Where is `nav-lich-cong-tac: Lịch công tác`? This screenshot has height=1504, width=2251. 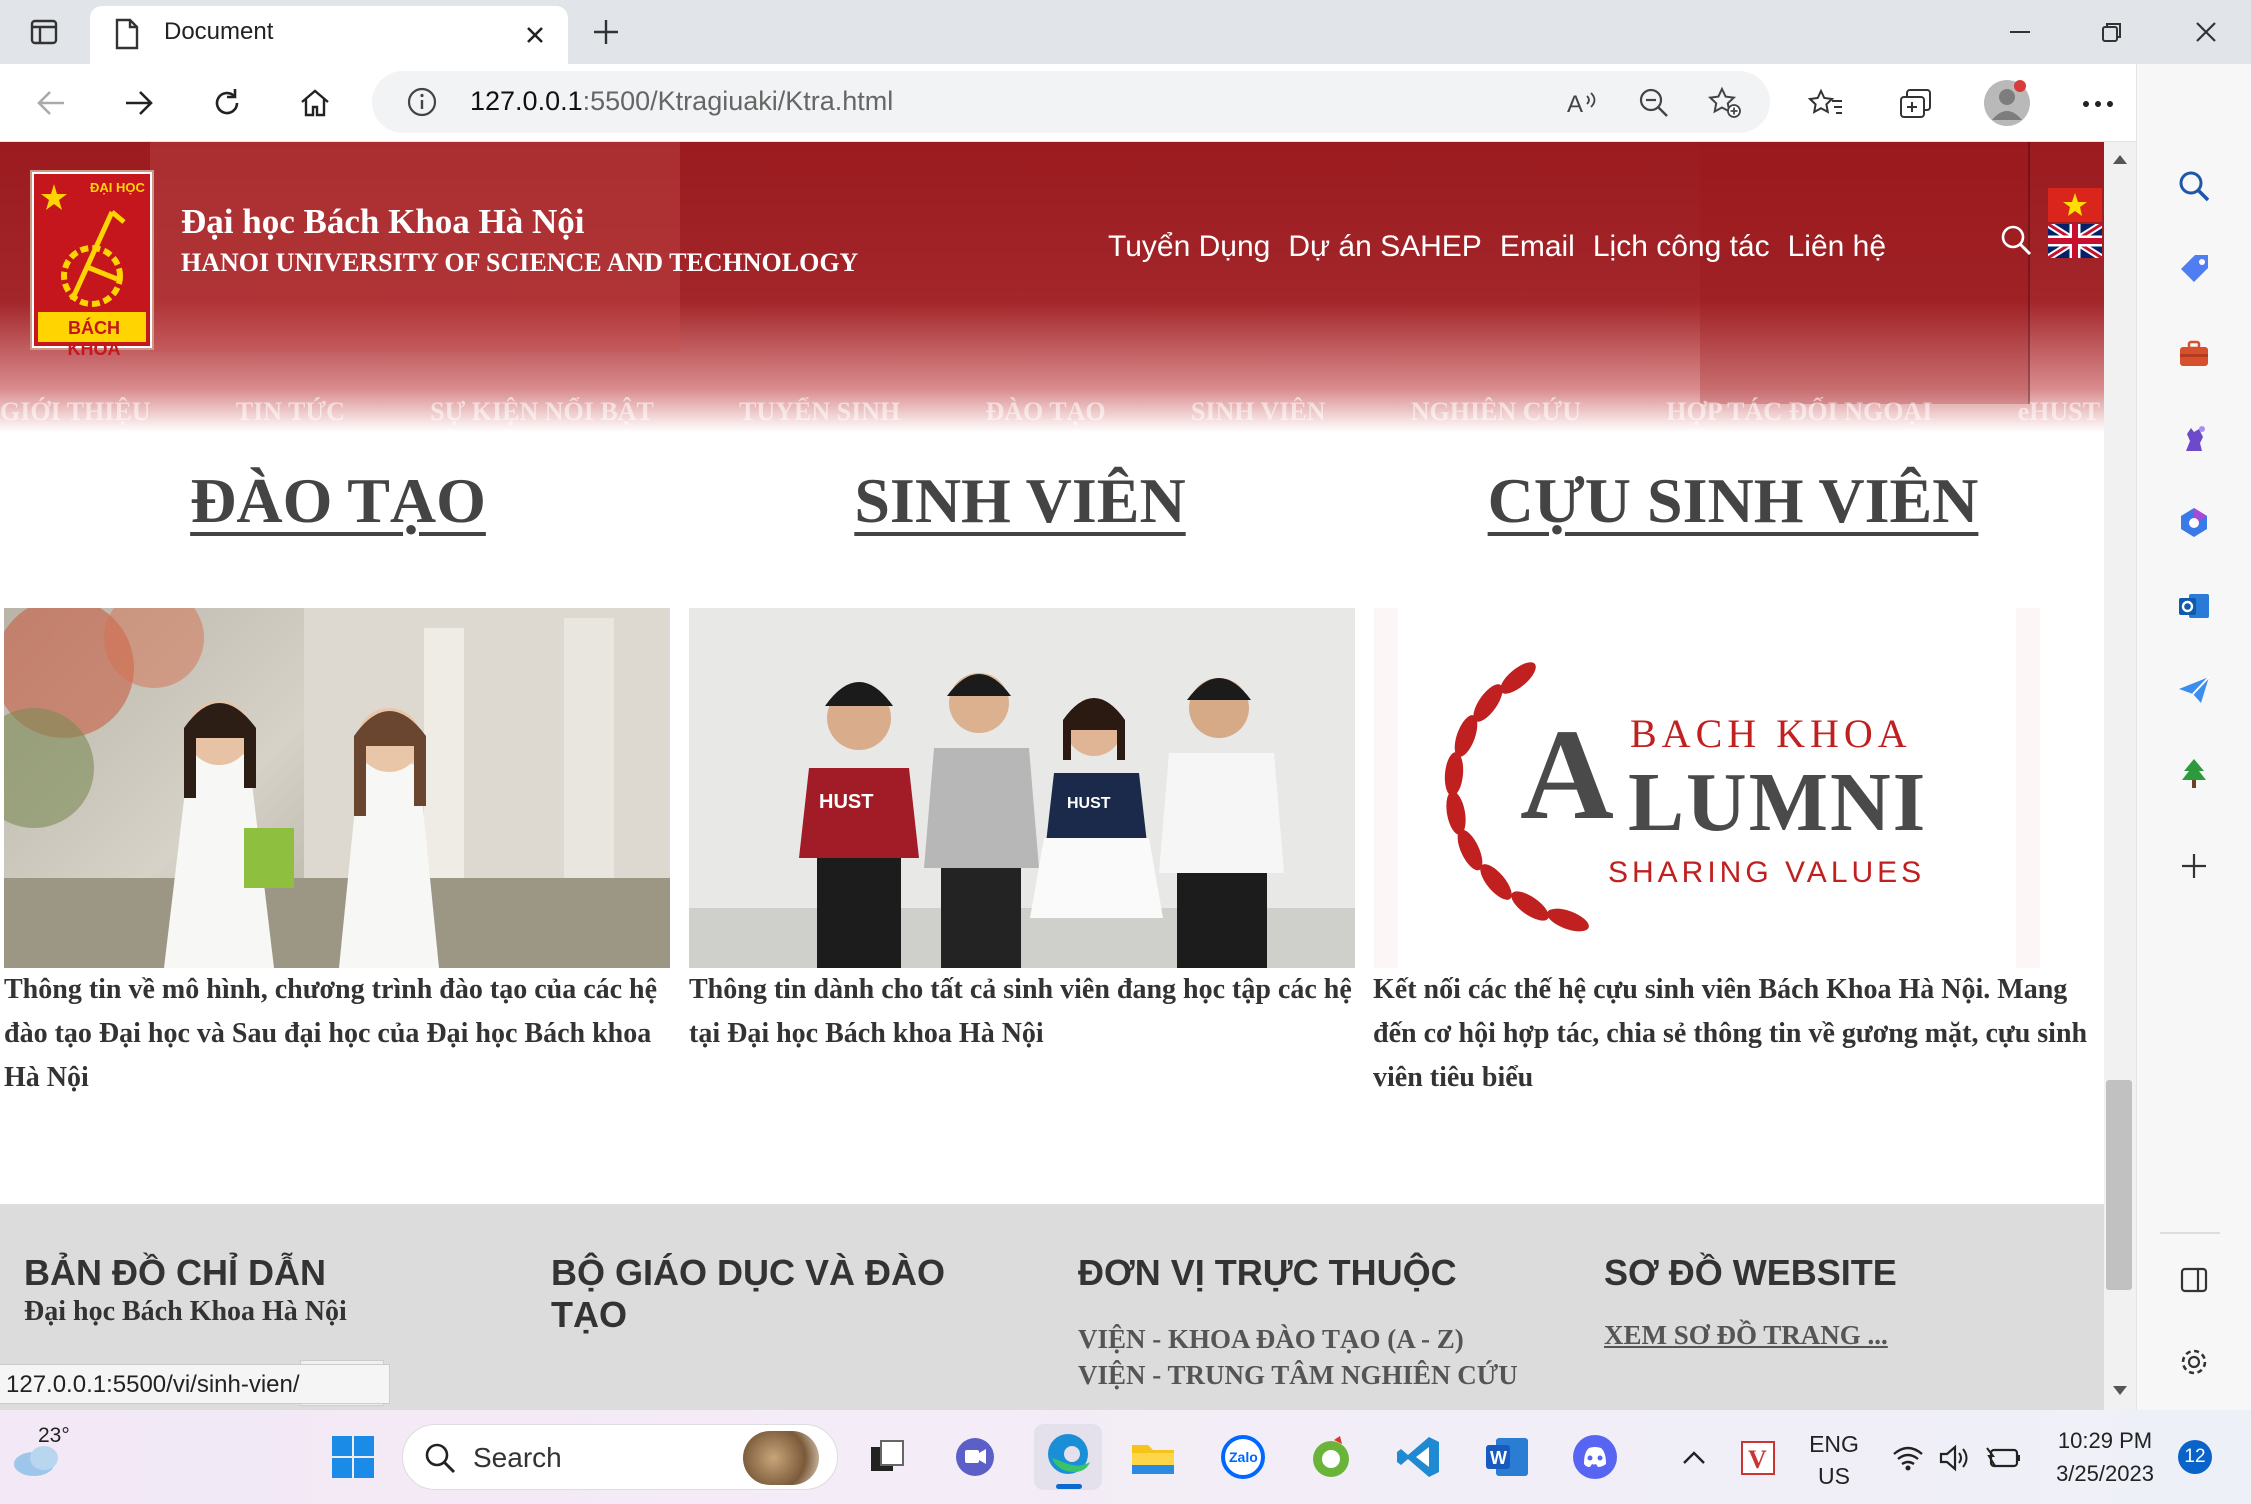
nav-lich-cong-tac: Lịch công tác is located at coordinates (1681, 247).